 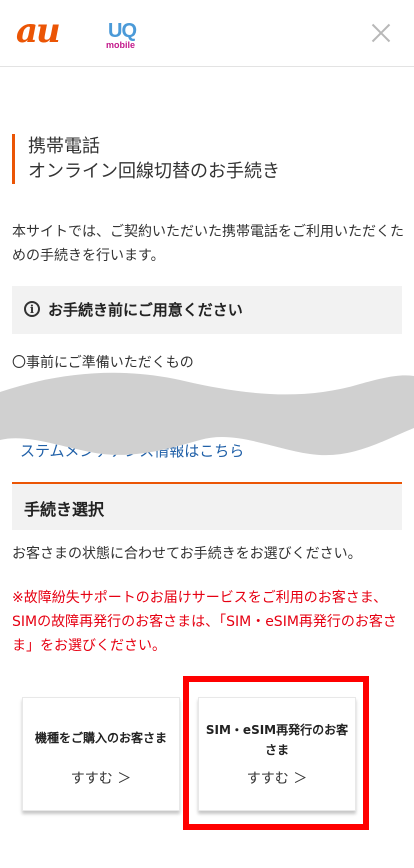 I want to click on card-title: SIM・eSIM再発行のお客さま, so click(x=277, y=740).